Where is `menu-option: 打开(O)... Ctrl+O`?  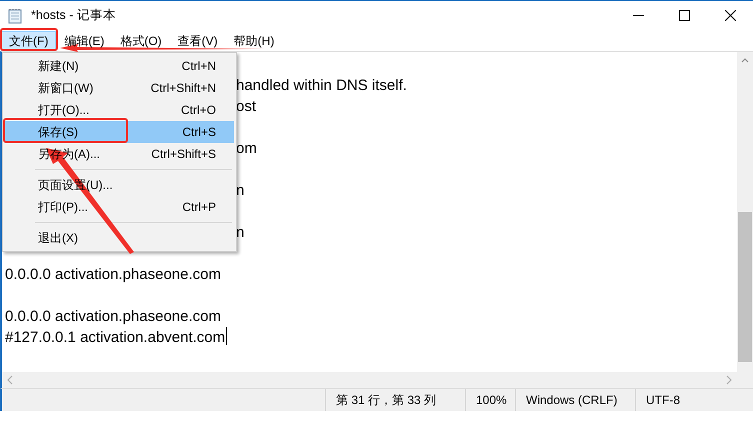 menu-option: 打开(O)... Ctrl+O is located at coordinates (119, 110).